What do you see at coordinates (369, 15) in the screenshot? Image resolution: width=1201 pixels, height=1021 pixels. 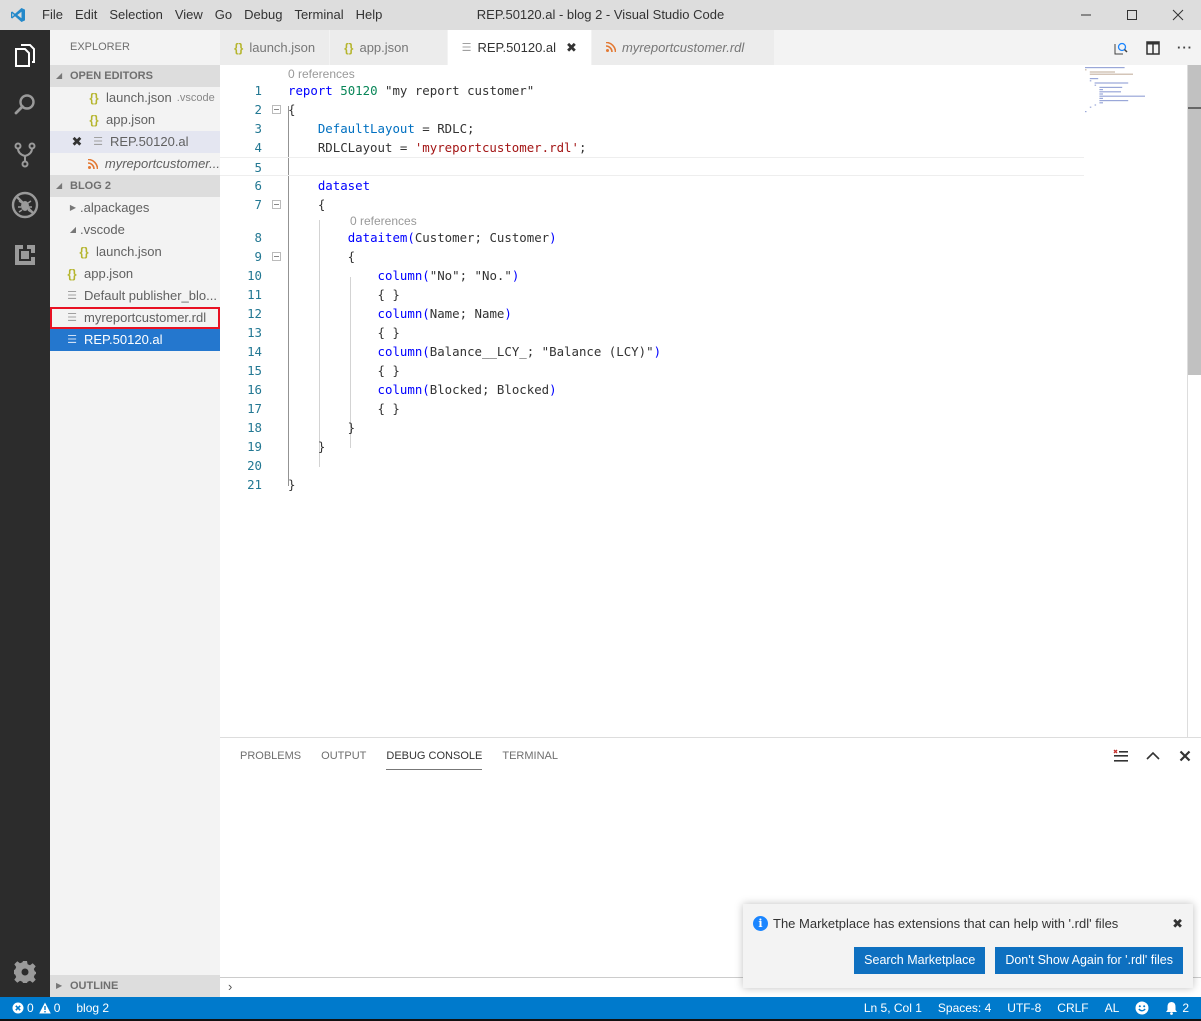 I see `menu-help: Help` at bounding box center [369, 15].